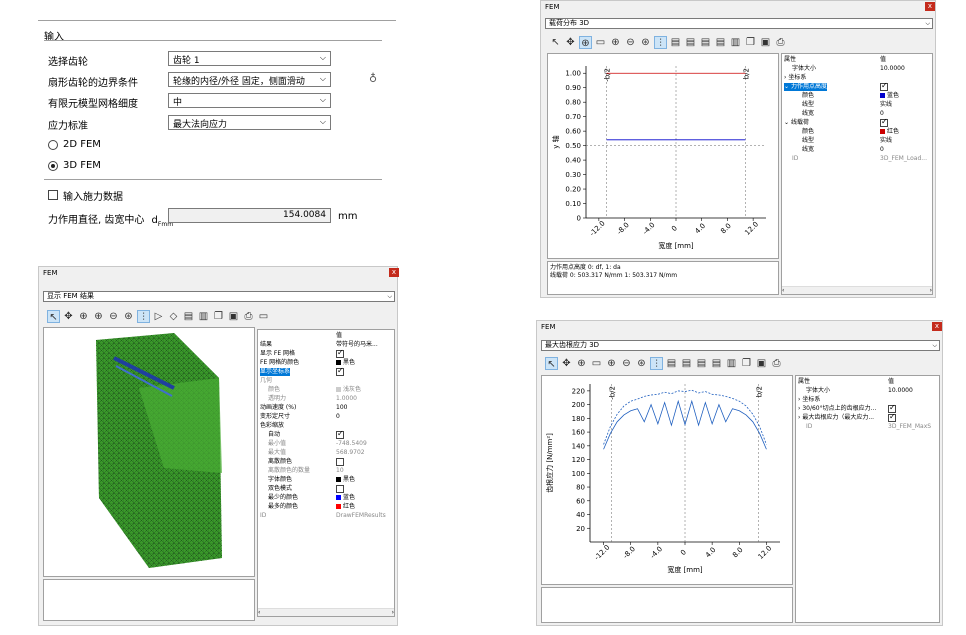 This screenshot has height=635, width=966. I want to click on property-row: FE 网格的颜色 黑色, so click(326, 363).